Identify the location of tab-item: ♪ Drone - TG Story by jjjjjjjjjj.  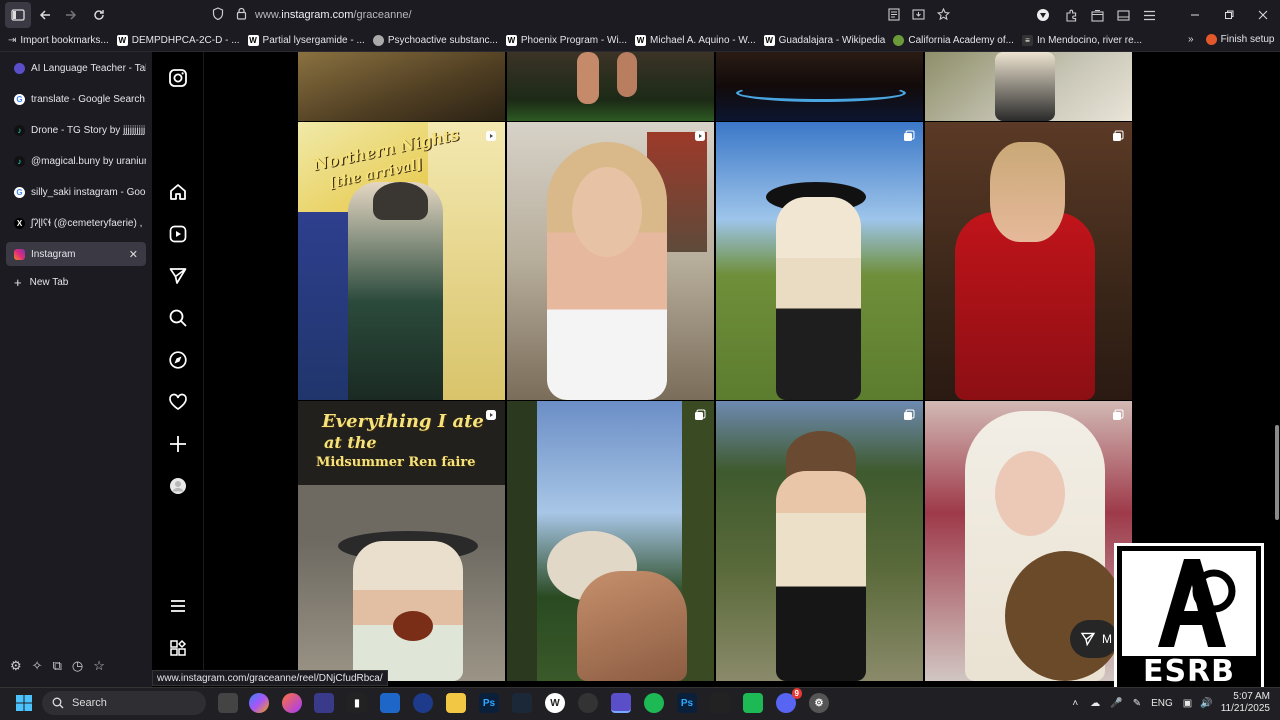
(76, 130).